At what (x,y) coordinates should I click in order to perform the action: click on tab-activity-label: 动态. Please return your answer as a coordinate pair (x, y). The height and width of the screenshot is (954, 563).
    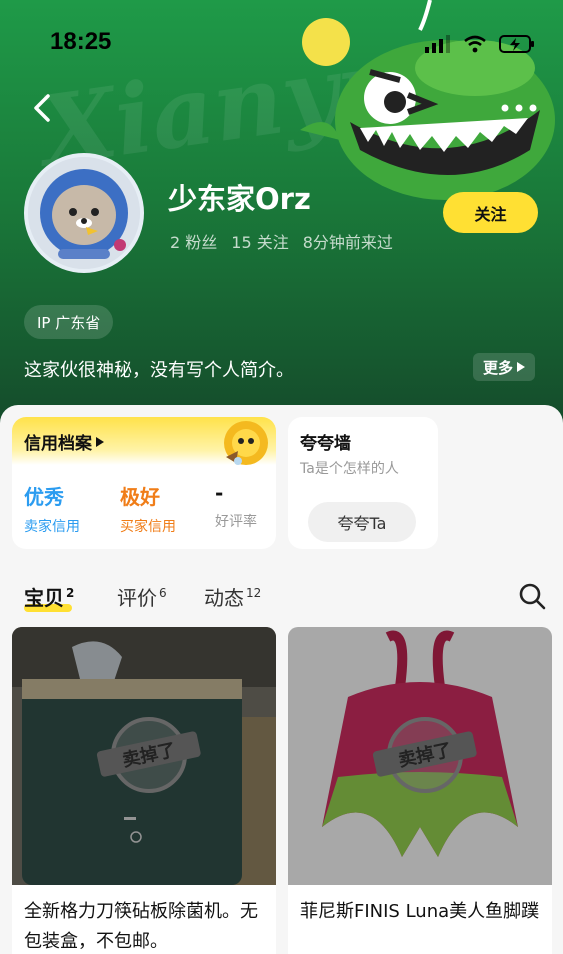
    Looking at the image, I should click on (224, 598).